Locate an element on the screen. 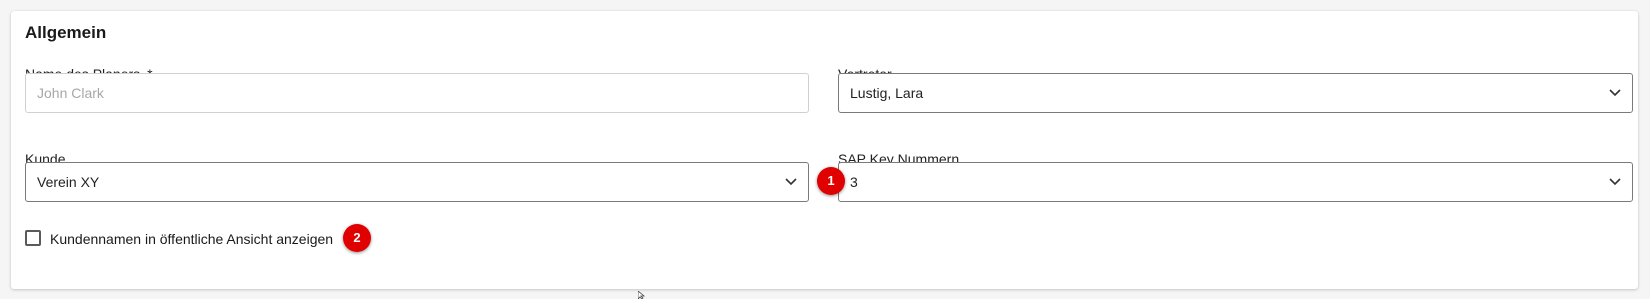 This screenshot has width=1650, height=299. kunde-value: Verein XY is located at coordinates (68, 182).